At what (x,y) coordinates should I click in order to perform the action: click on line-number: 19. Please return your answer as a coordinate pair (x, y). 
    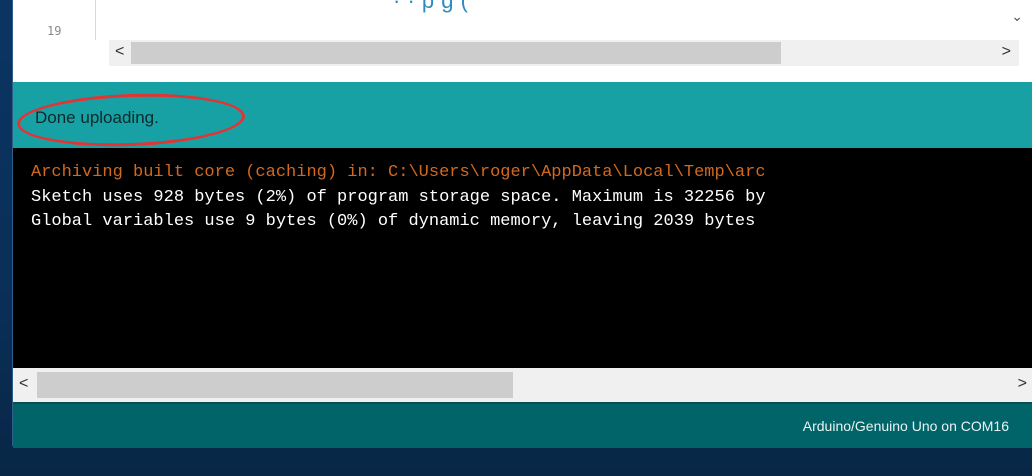
    Looking at the image, I should click on (54, 31).